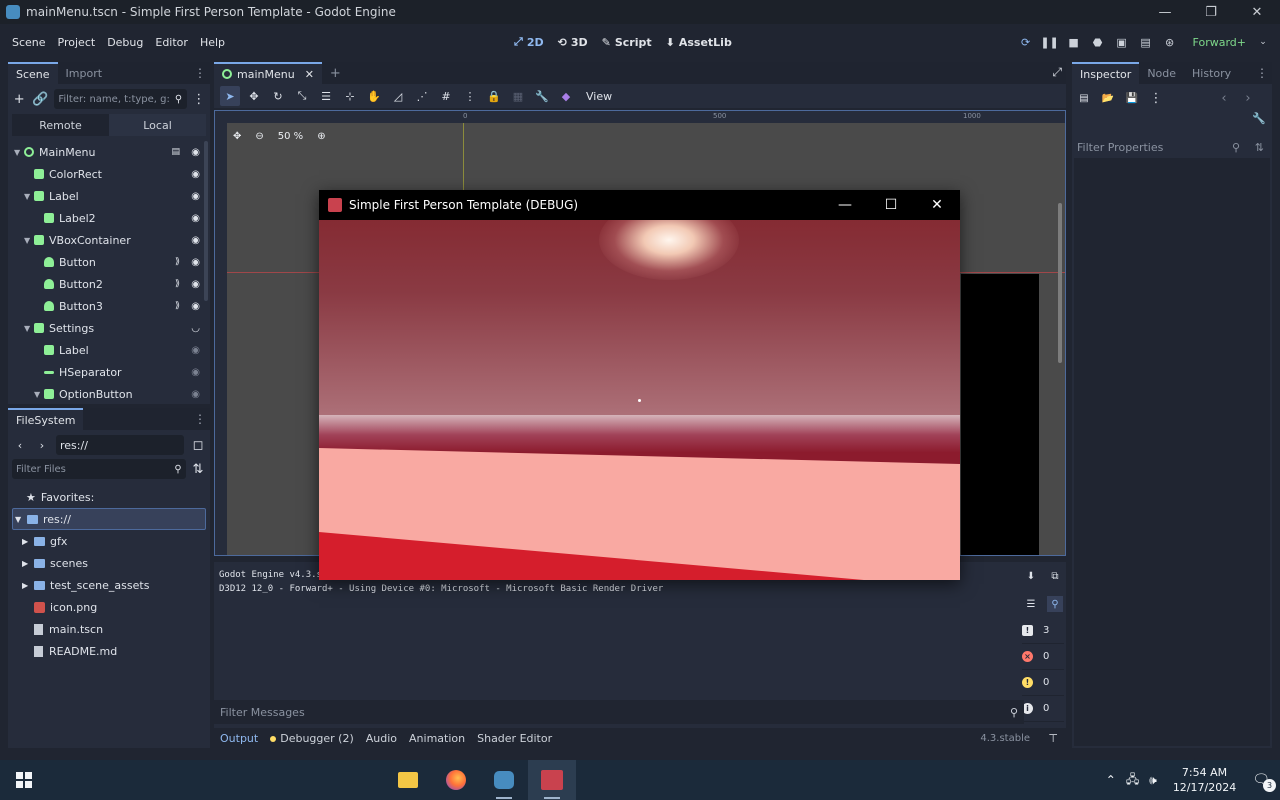 The image size is (1280, 800). I want to click on tree-node-optionbutton: ▼ OptionButton ◉, so click(107, 394).